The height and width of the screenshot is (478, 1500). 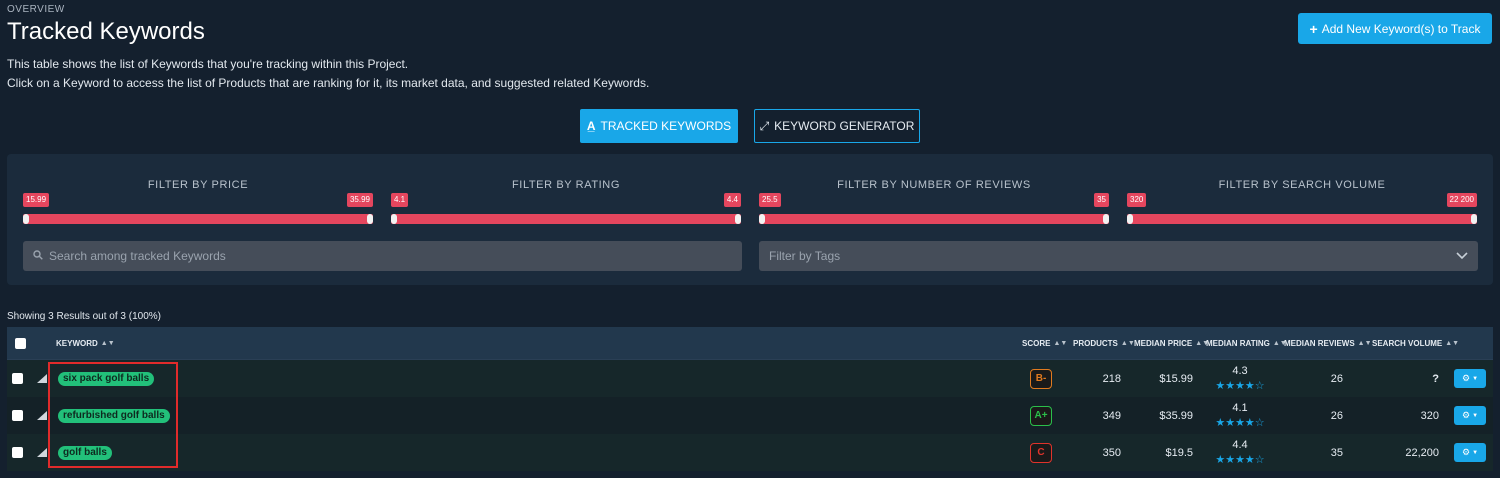 I want to click on search-volume-cell: ?, so click(x=1435, y=378).